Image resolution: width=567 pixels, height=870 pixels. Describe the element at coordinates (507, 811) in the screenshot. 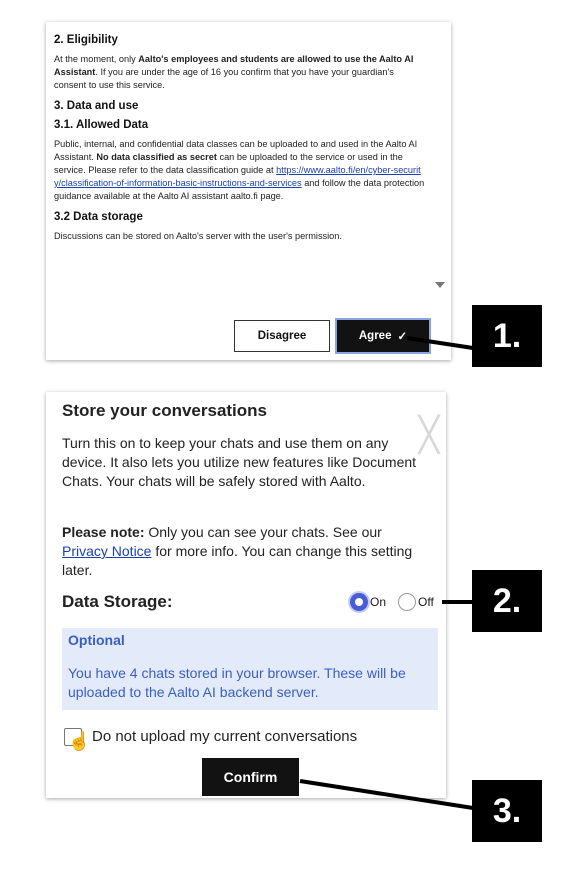

I see `callout-3: 3.` at that location.